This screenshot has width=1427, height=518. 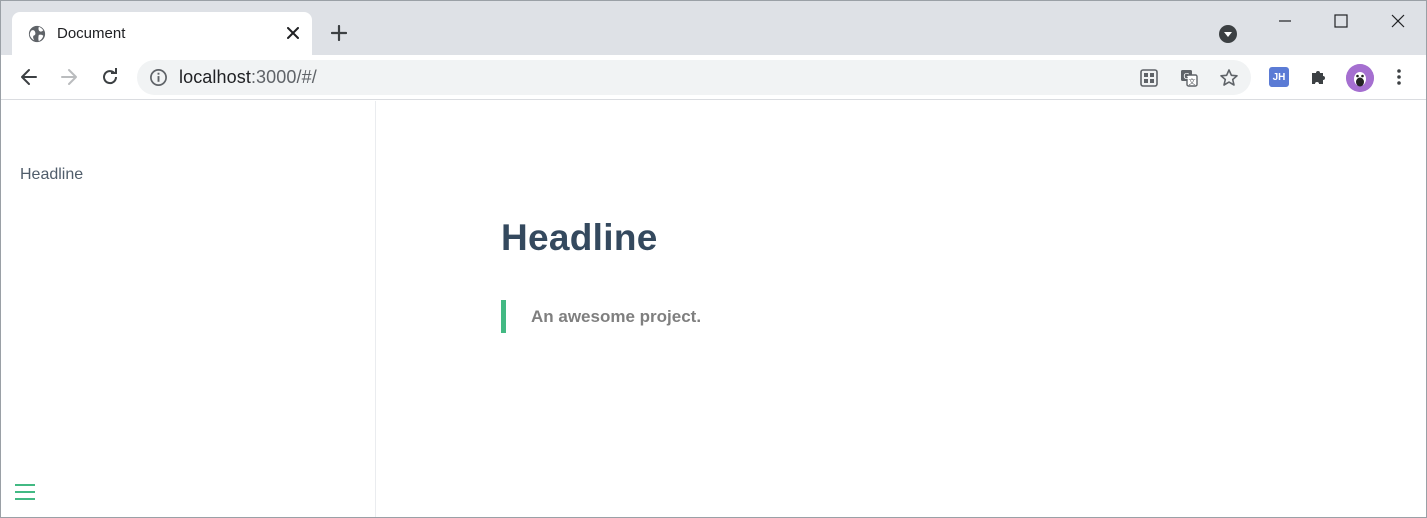 I want to click on qr-code-icon, so click(x=1149, y=78).